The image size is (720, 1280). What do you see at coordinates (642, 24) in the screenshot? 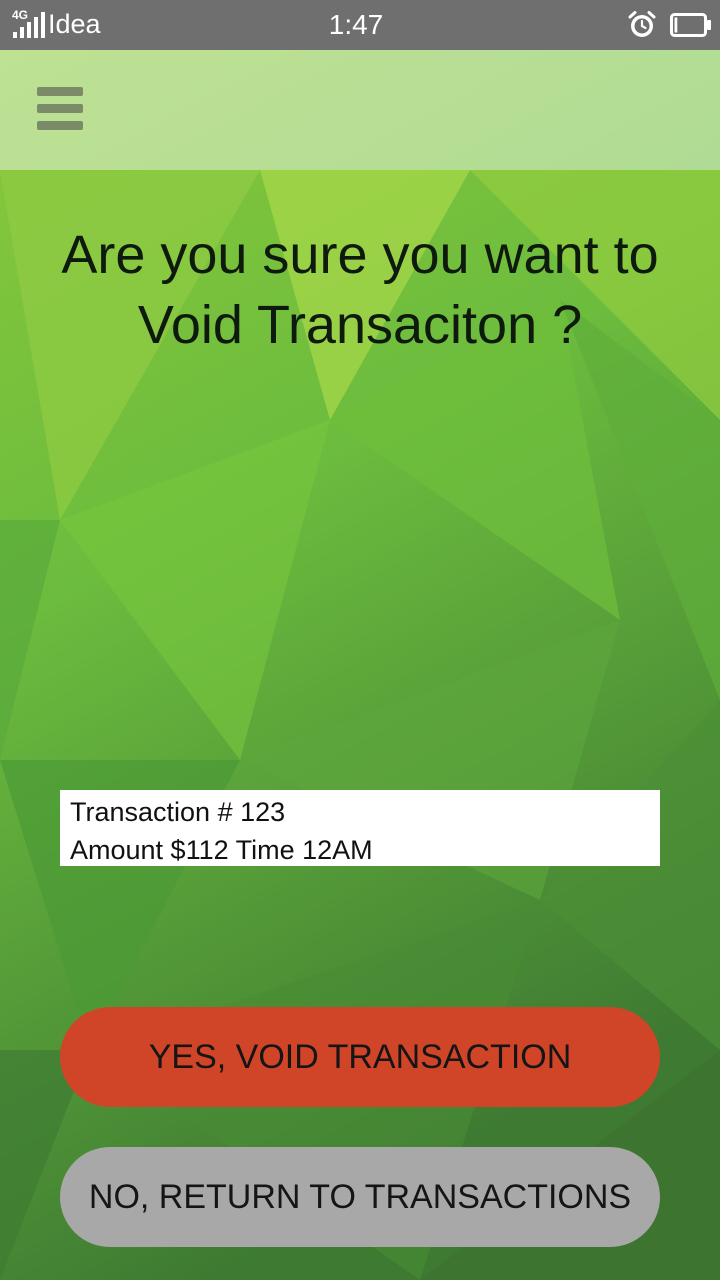
I see `alarm-clock-icon` at bounding box center [642, 24].